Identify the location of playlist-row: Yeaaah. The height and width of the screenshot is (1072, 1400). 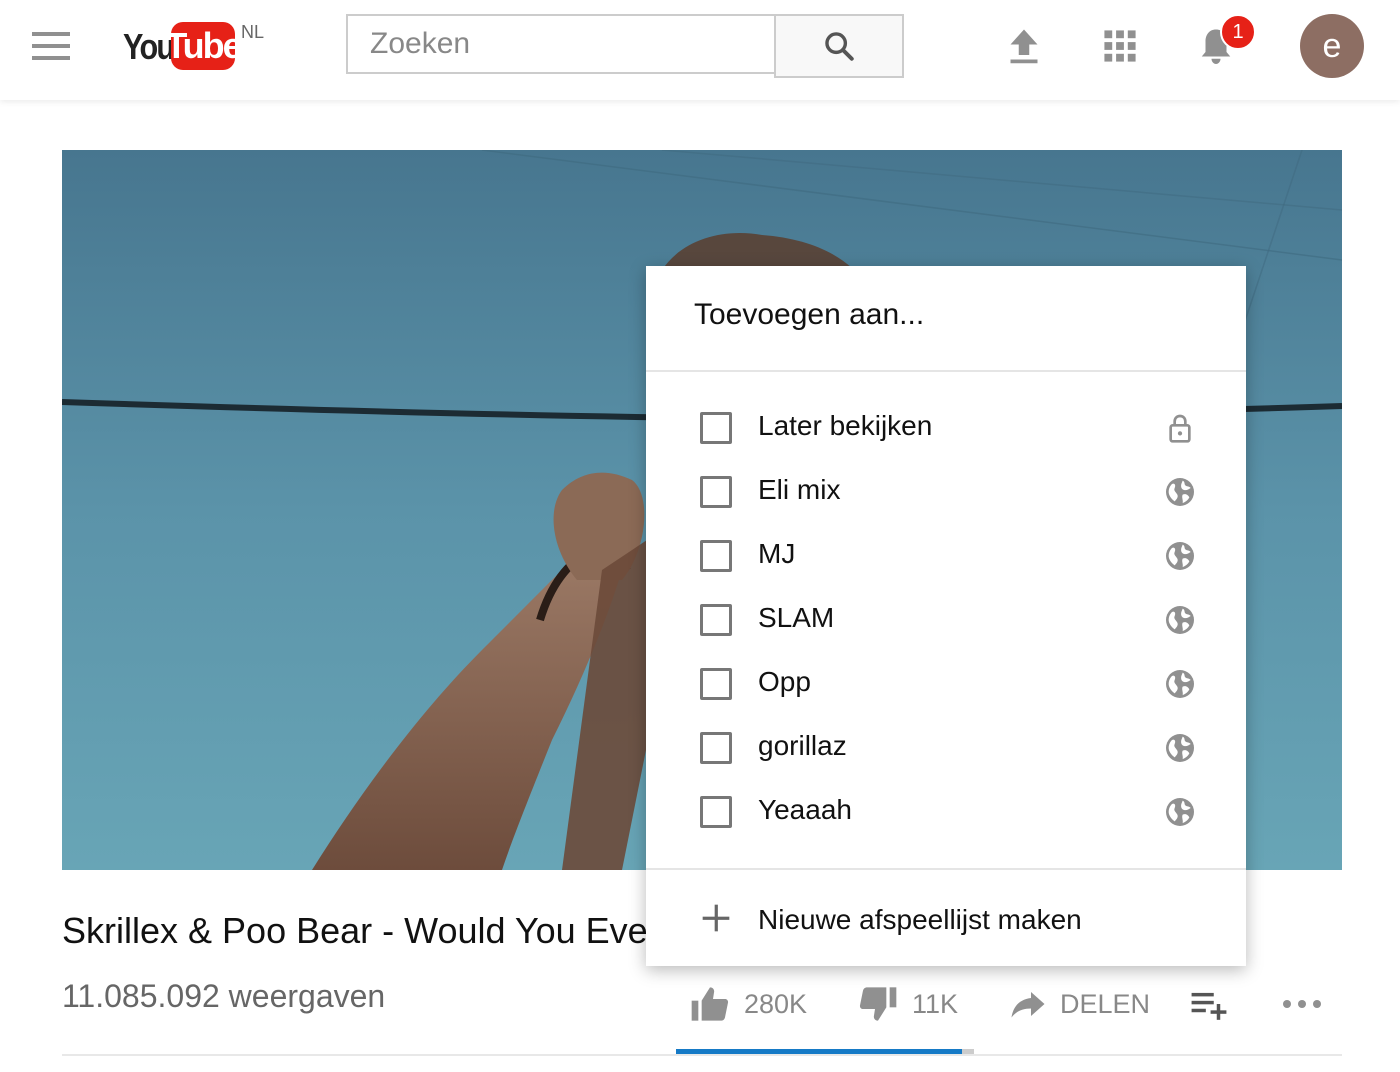
(946, 812).